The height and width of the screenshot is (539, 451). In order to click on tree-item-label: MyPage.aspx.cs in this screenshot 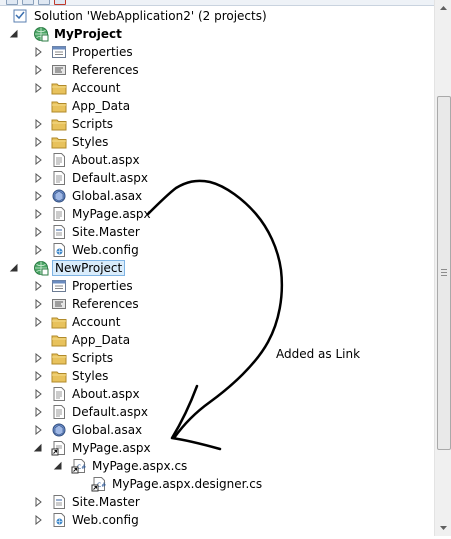, I will do `click(140, 466)`.